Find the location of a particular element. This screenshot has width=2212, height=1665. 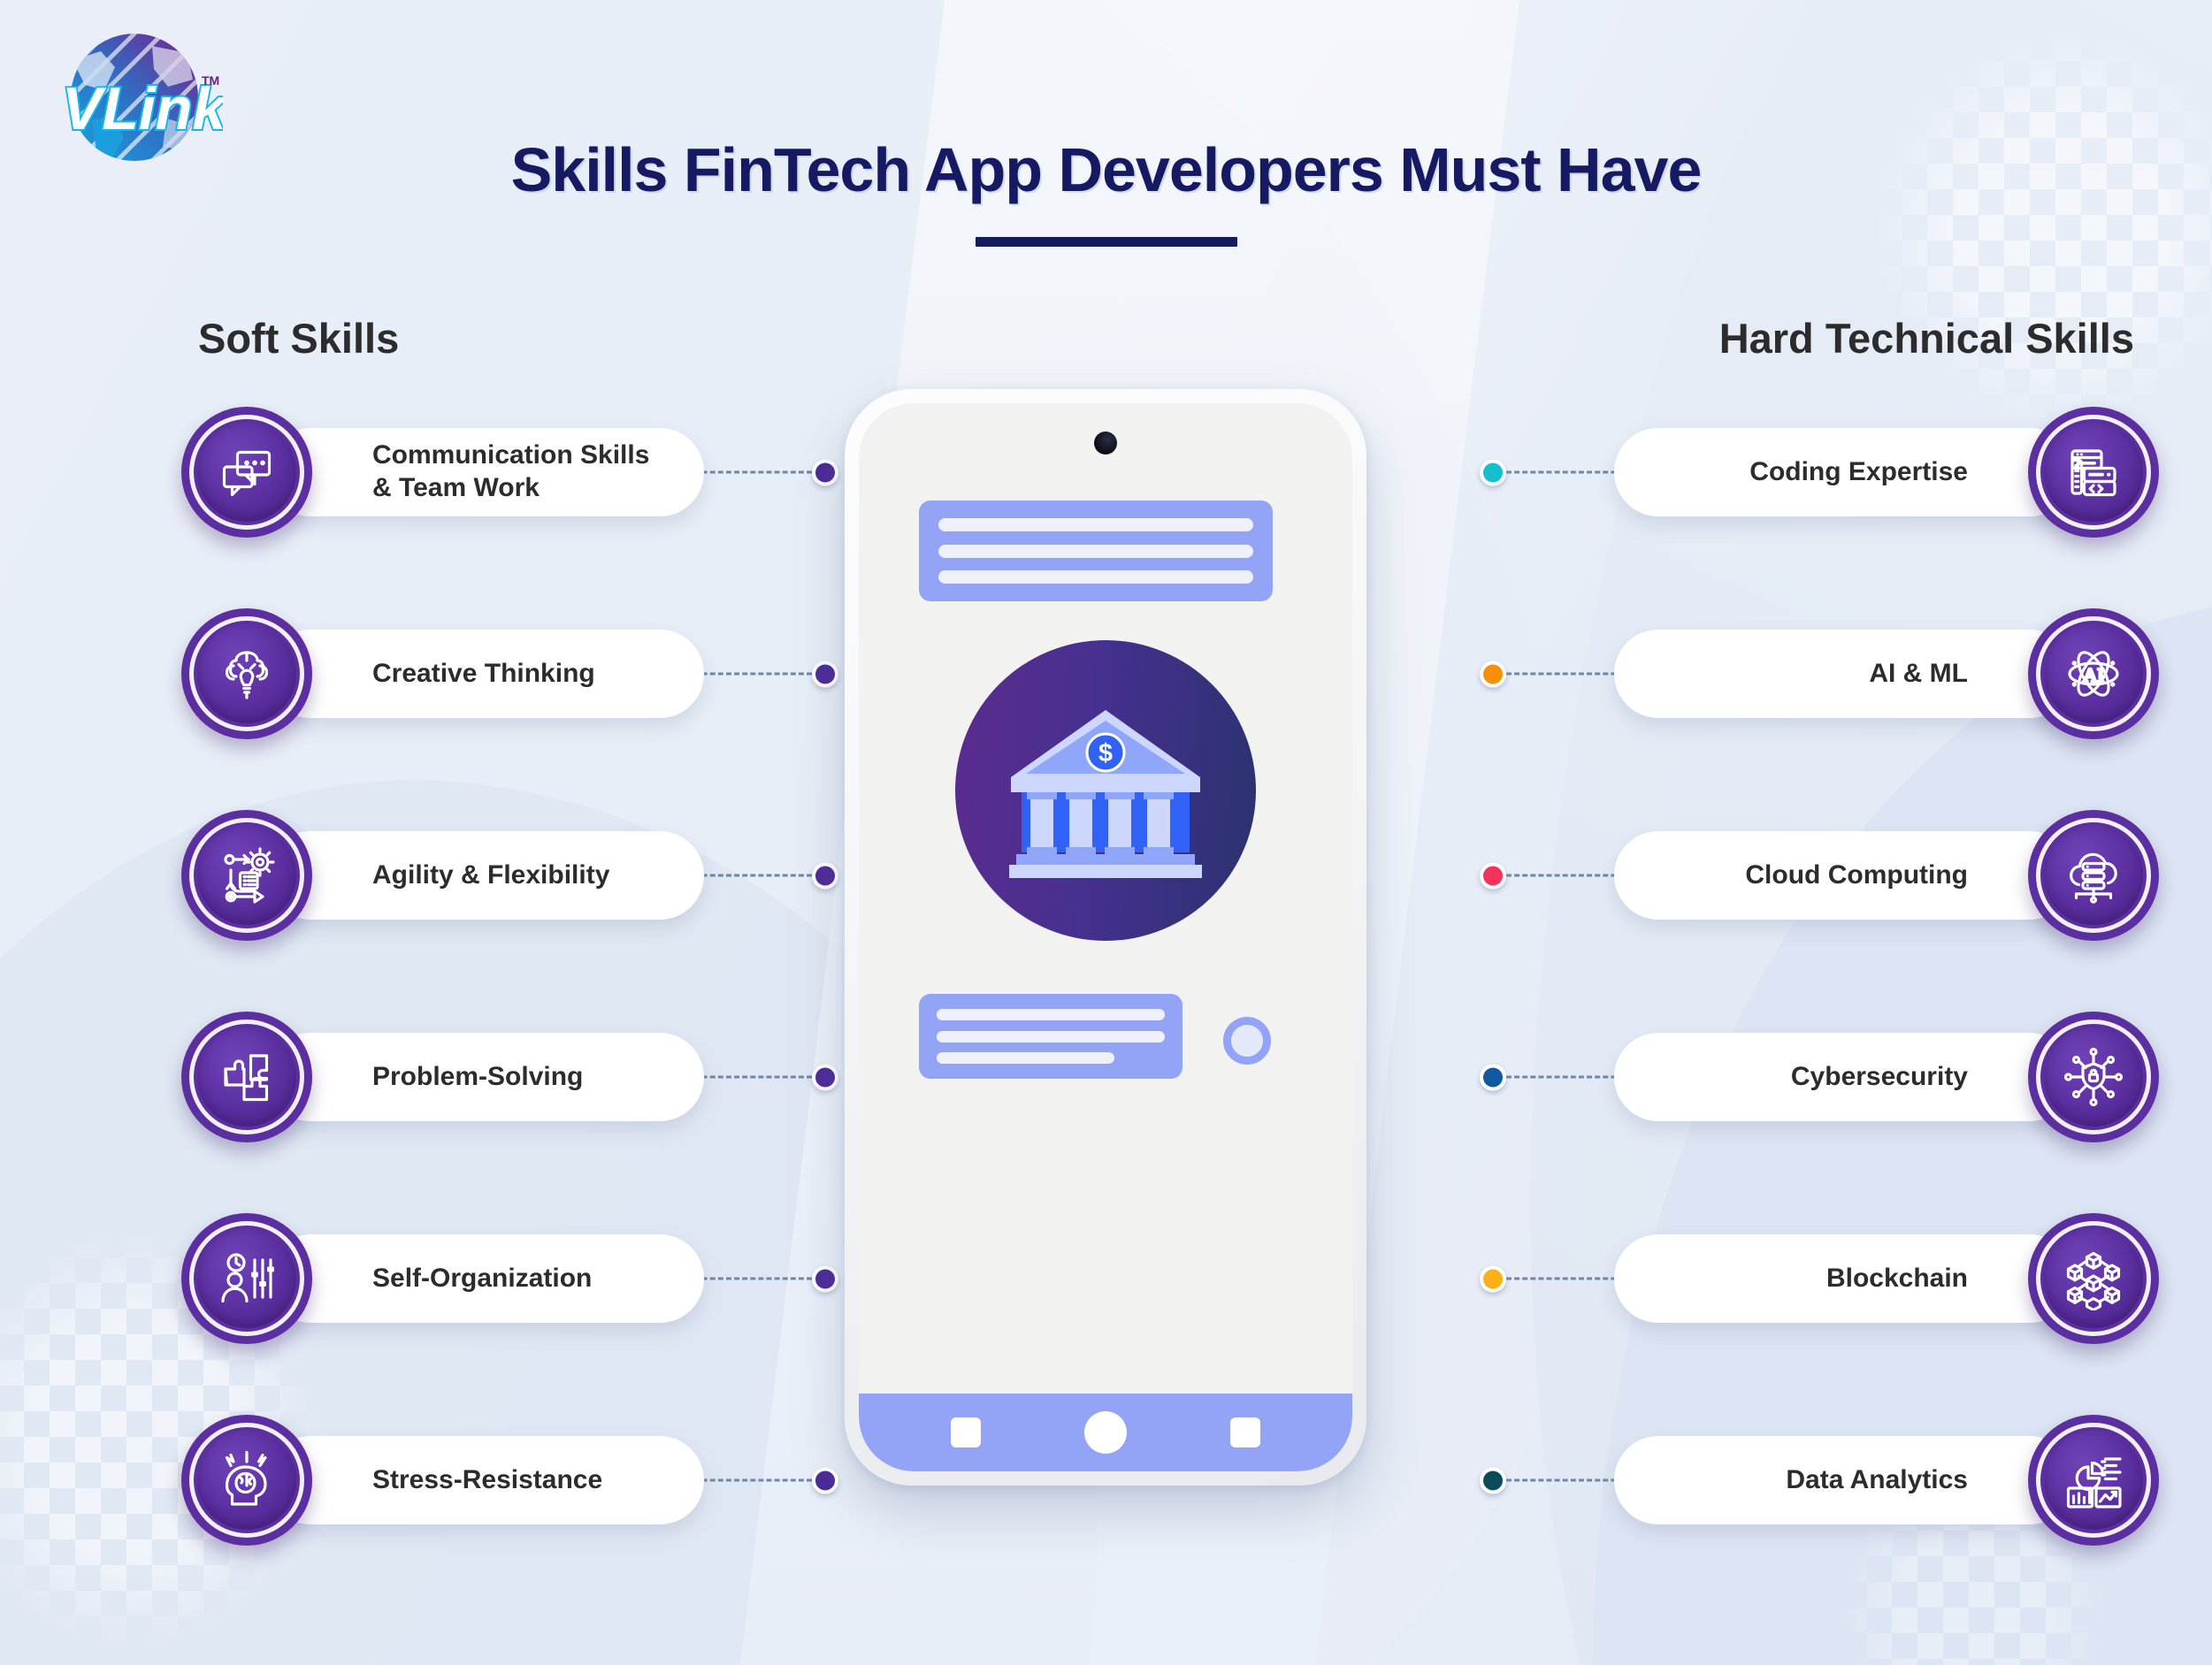

content-card-top is located at coordinates (1096, 550).